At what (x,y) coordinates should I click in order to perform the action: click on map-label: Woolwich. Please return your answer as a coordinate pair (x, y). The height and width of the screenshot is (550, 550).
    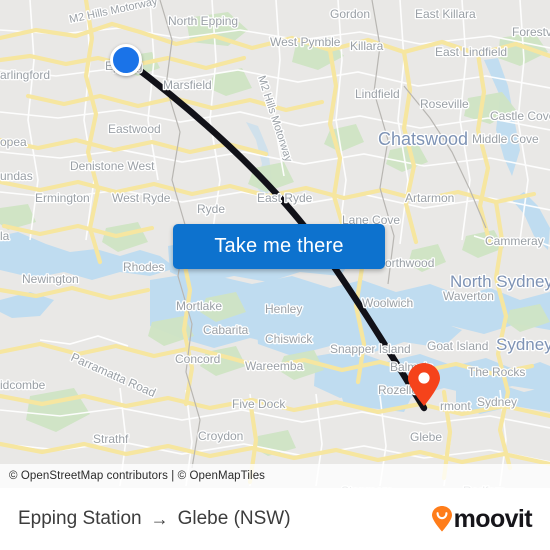
    Looking at the image, I should click on (387, 303).